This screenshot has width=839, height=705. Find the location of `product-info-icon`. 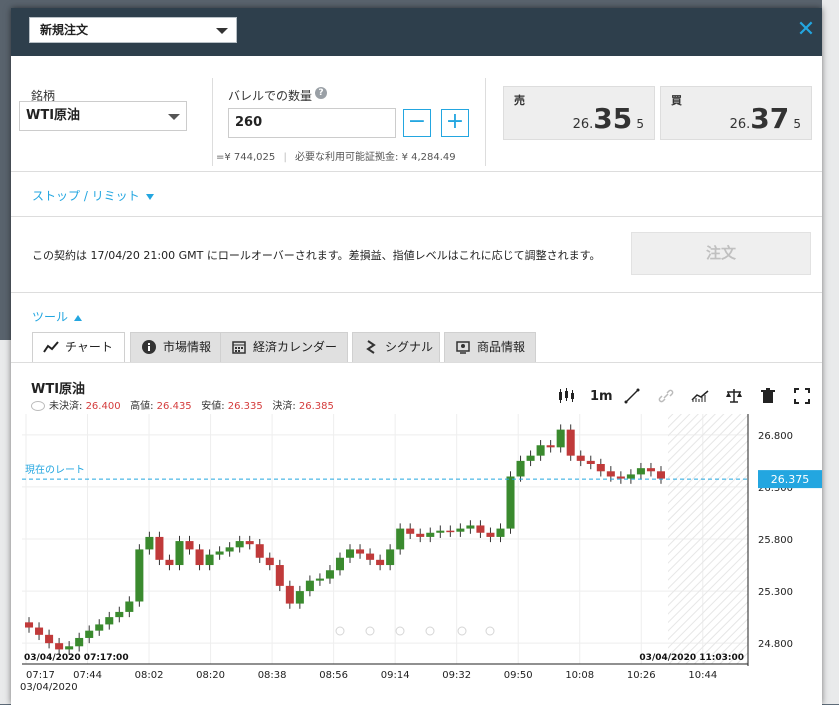

product-info-icon is located at coordinates (463, 348).